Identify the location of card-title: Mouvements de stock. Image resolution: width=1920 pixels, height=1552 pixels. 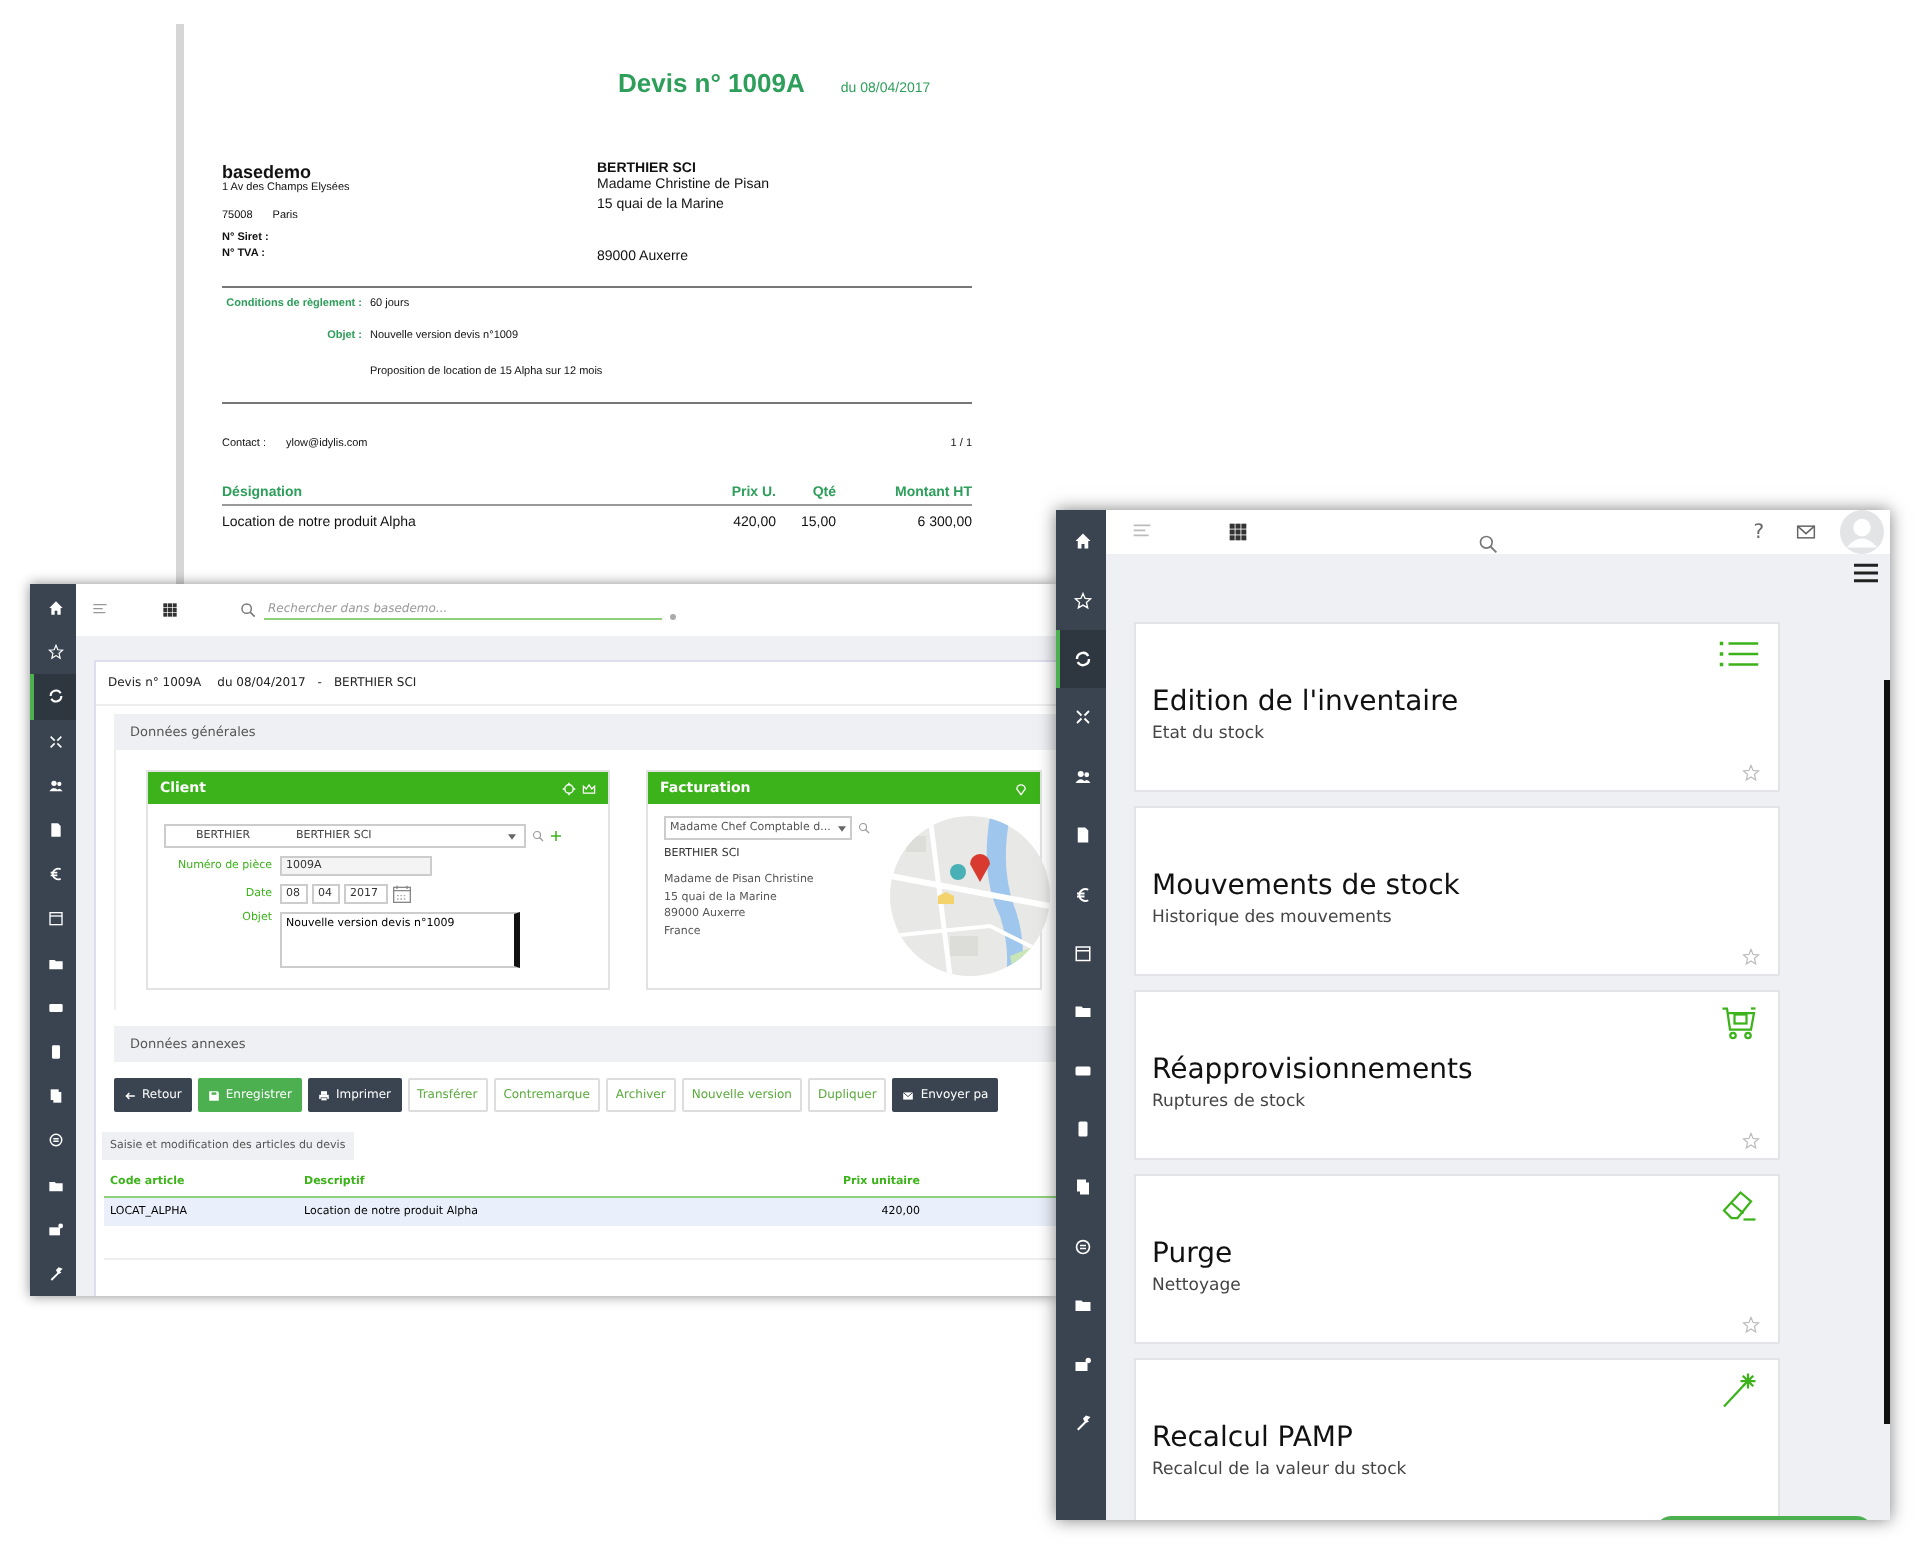
(1307, 886).